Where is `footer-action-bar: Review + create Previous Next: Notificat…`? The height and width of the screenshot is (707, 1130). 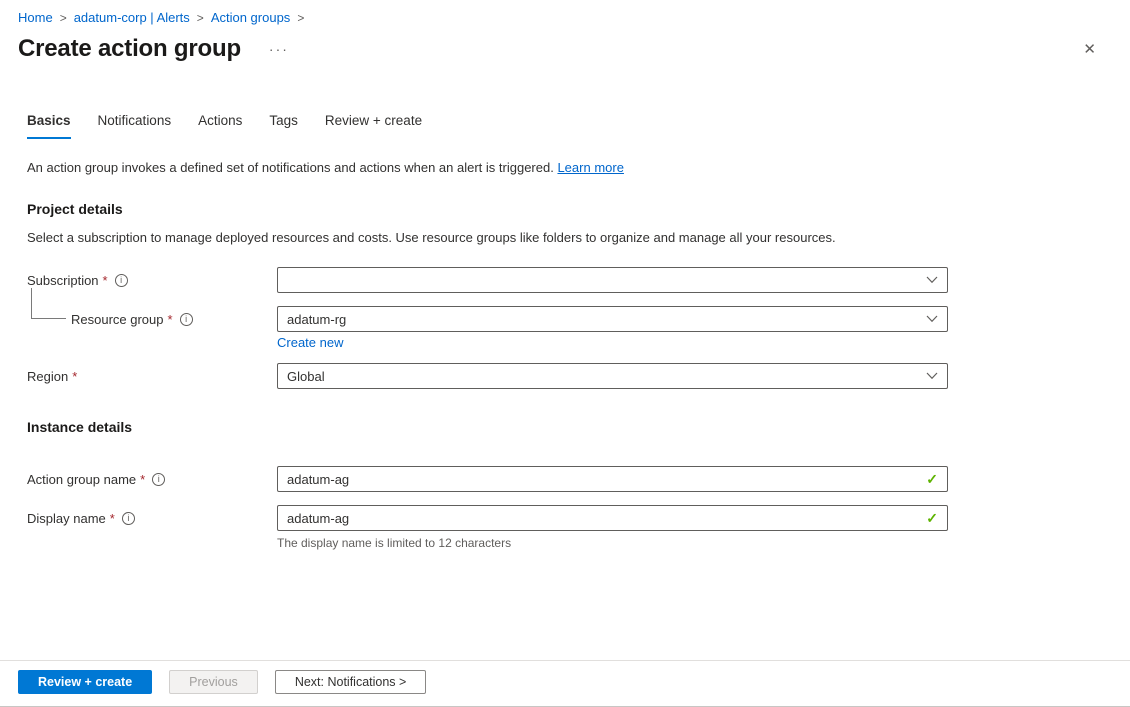
footer-action-bar: Review + create Previous Next: Notificat… is located at coordinates (565, 683).